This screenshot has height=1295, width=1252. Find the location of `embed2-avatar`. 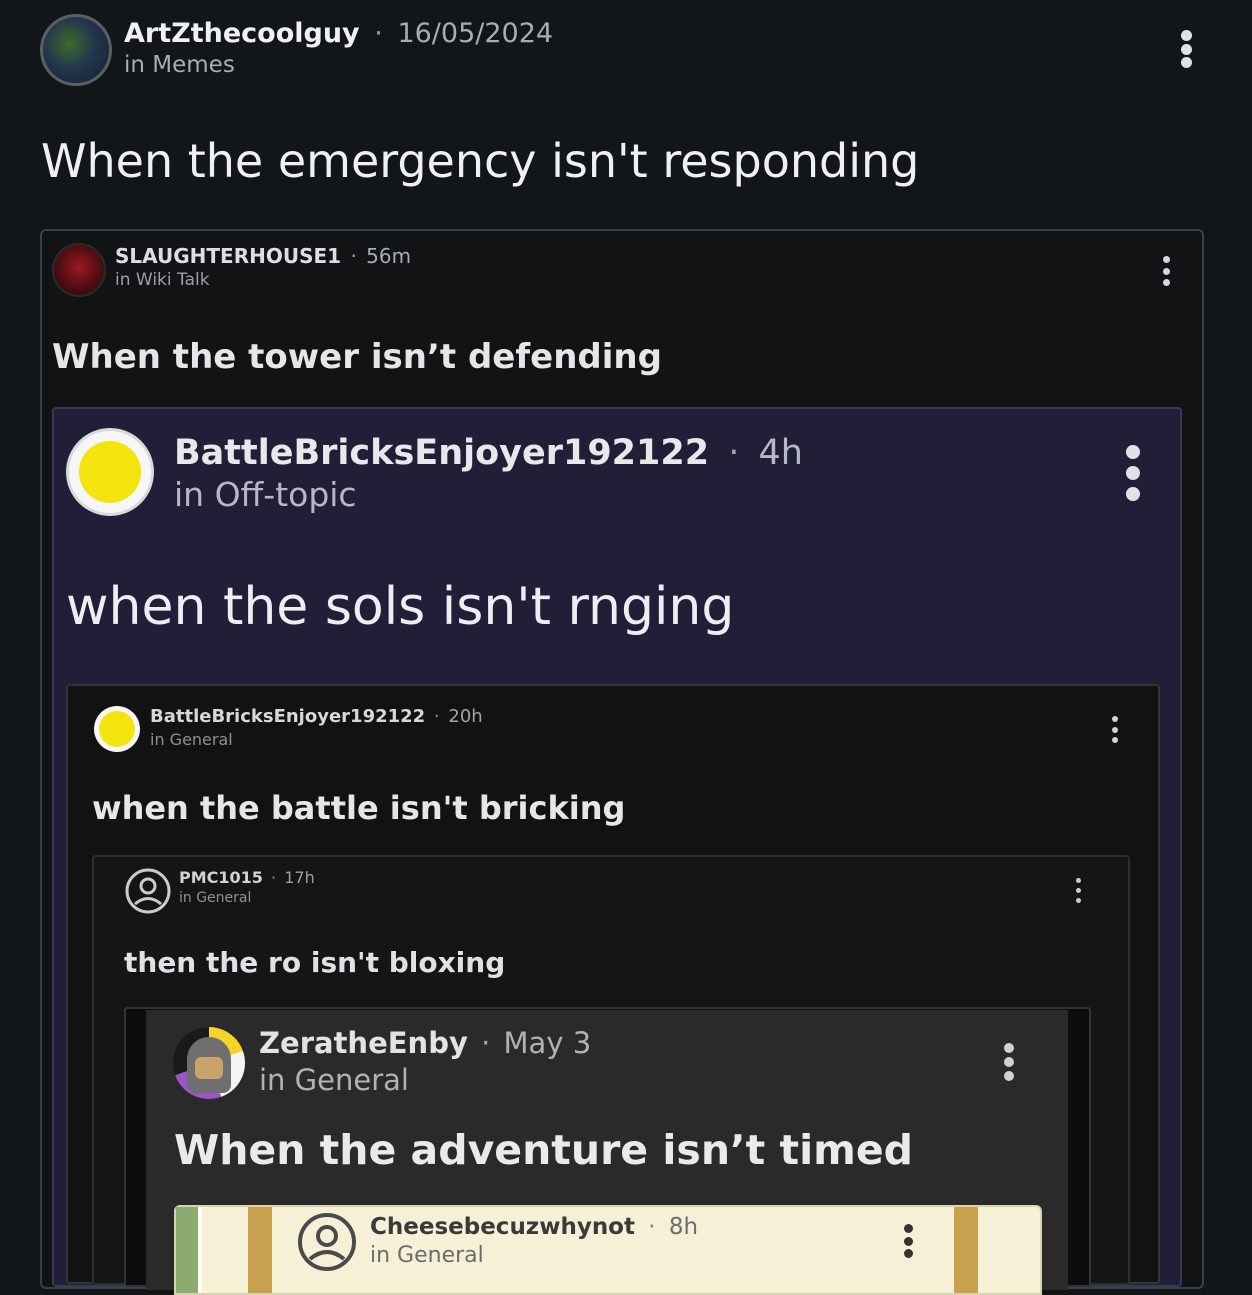

embed2-avatar is located at coordinates (110, 472).